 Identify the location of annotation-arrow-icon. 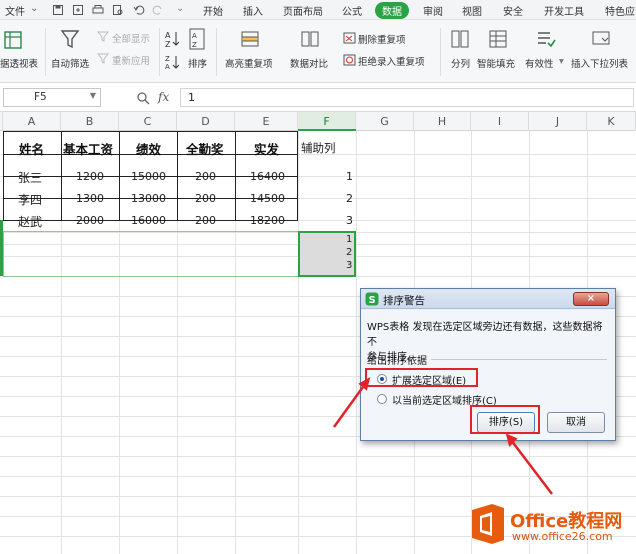
(530, 465).